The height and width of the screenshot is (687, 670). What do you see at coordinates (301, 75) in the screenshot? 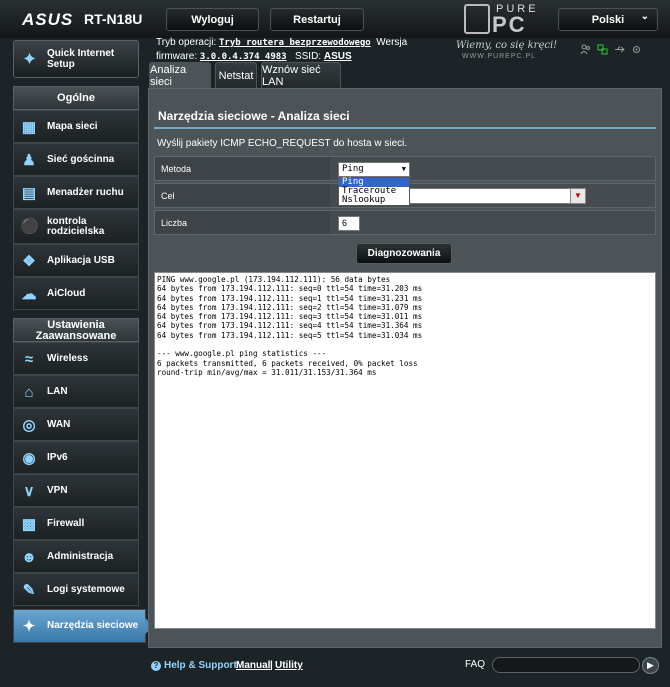
I see `tab-wake-on-lan: Wznów sieć LAN` at bounding box center [301, 75].